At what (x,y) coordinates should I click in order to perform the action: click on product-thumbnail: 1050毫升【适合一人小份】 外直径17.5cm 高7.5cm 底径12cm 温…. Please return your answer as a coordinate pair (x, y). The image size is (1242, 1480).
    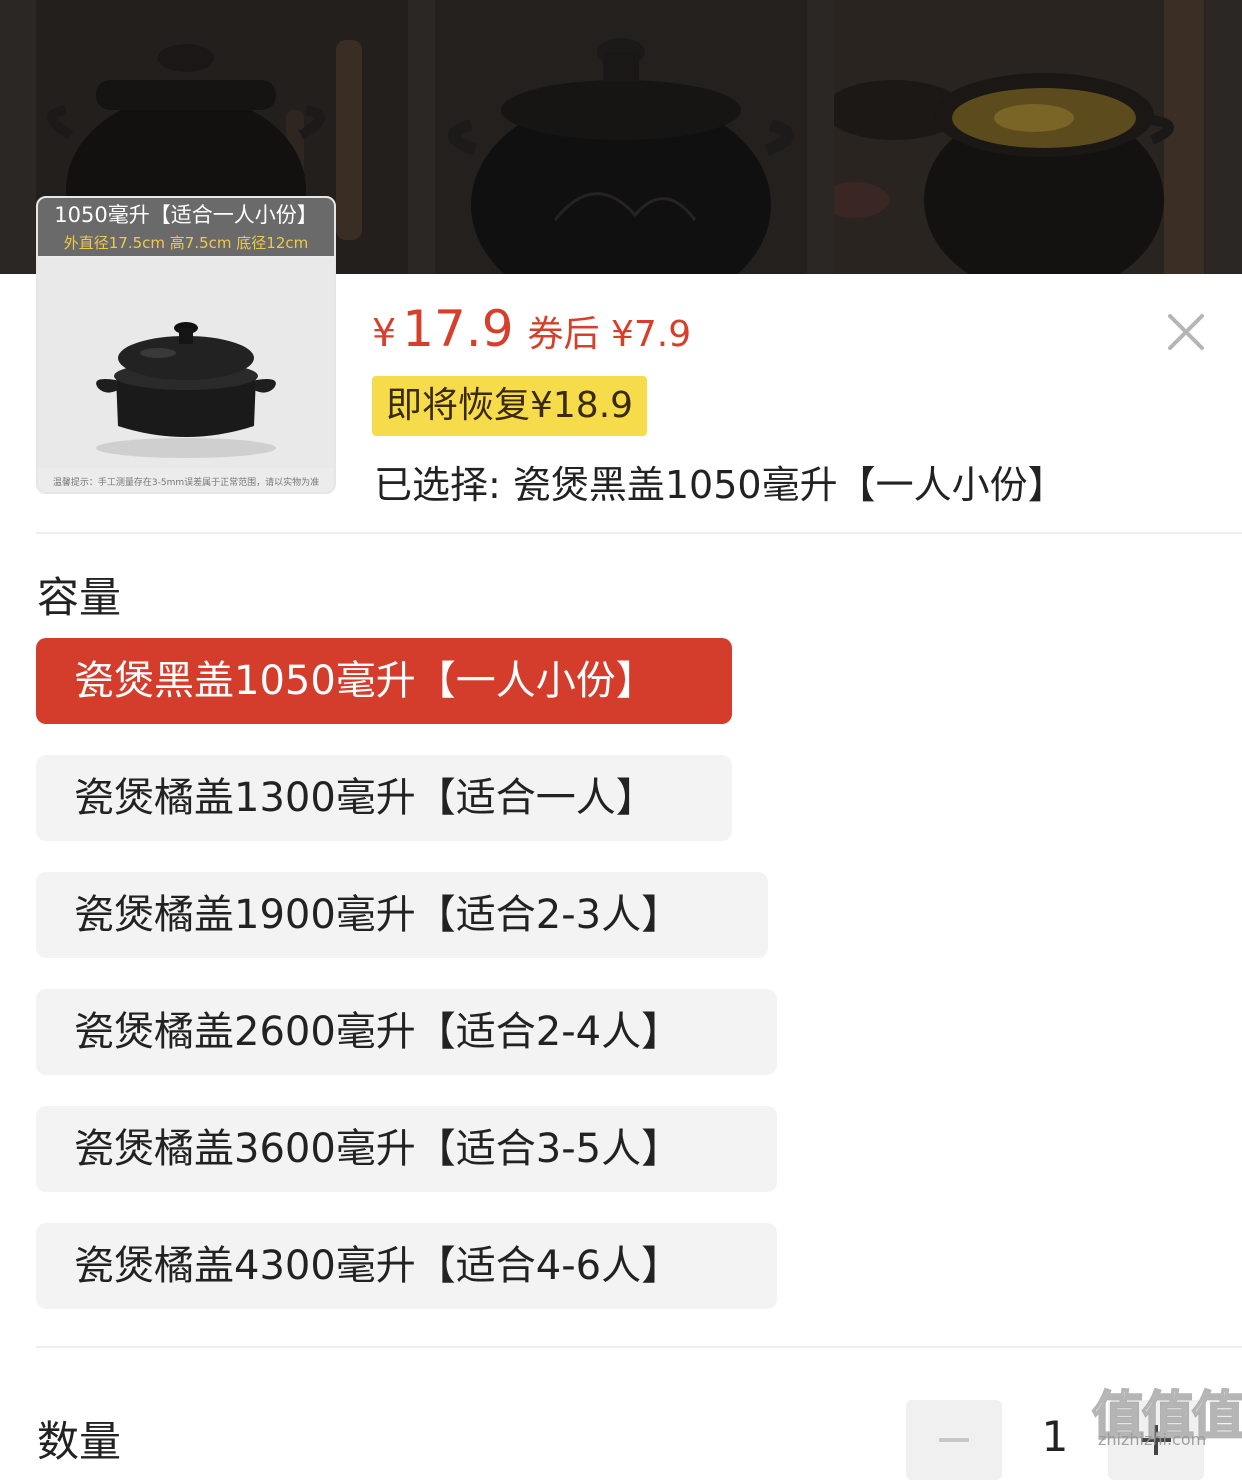
    Looking at the image, I should click on (186, 345).